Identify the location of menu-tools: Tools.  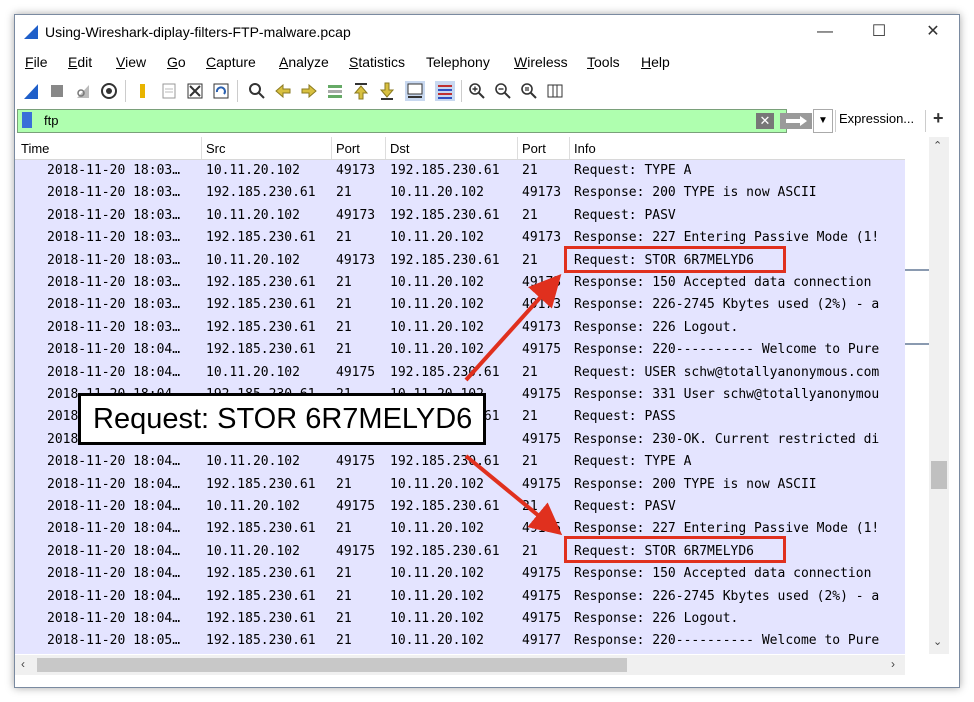
(603, 62).